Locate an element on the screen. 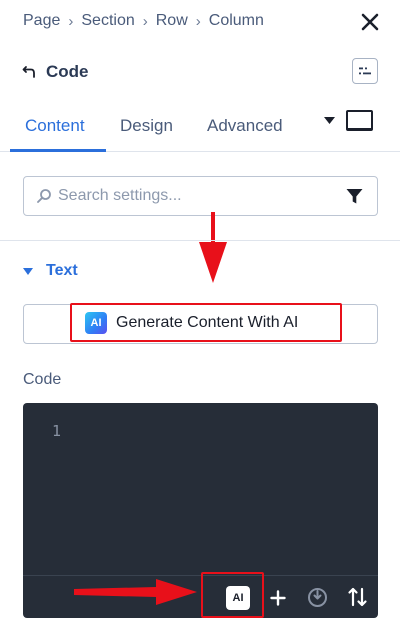 This screenshot has width=400, height=638. filter-icon is located at coordinates (354, 196).